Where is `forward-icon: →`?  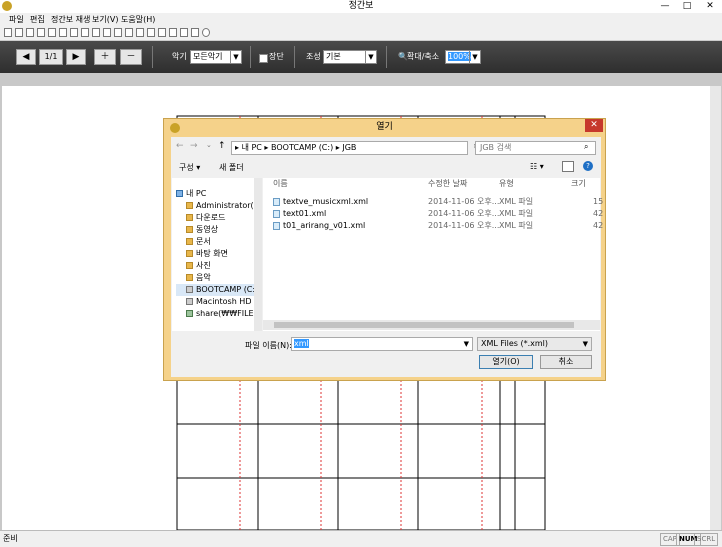 forward-icon: → is located at coordinates (194, 146).